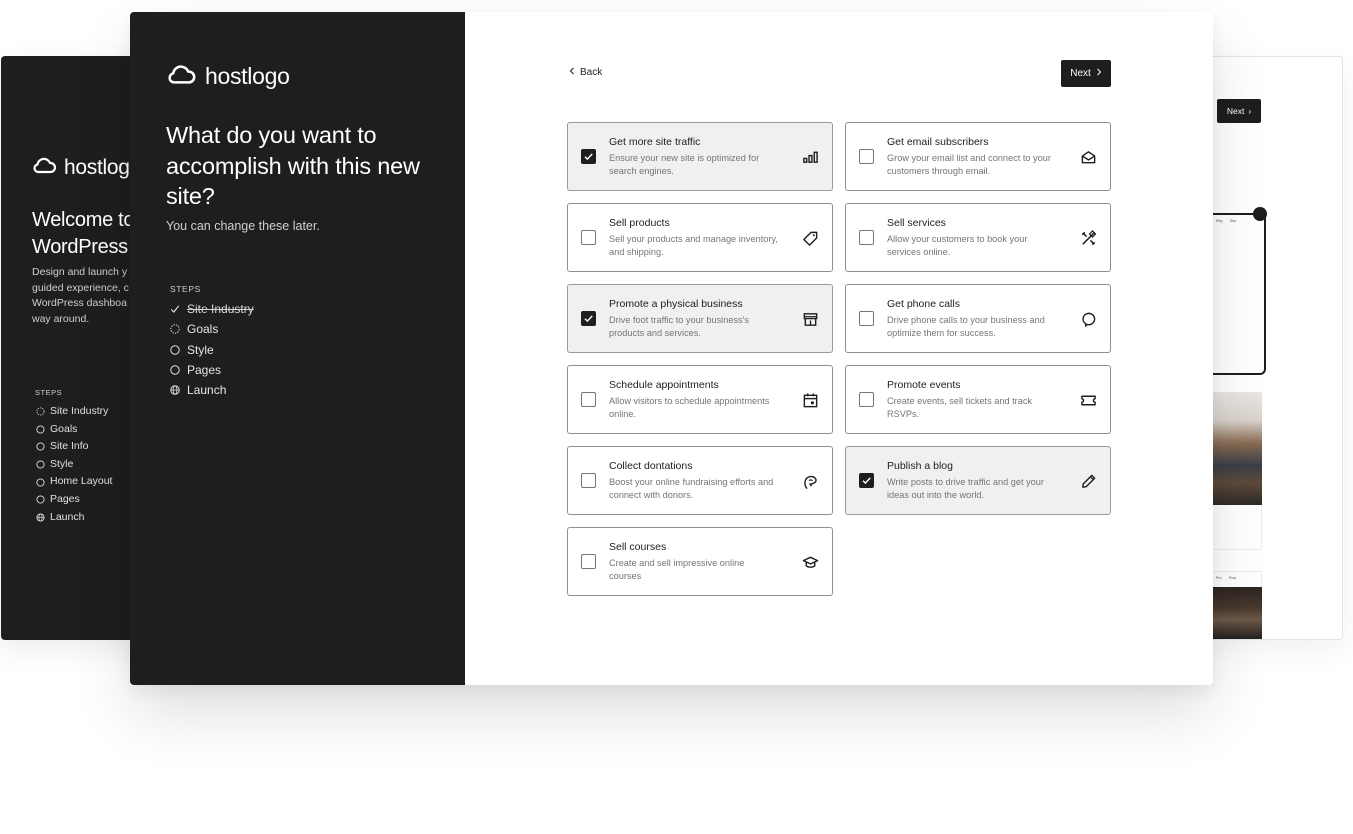  Describe the element at coordinates (1260, 214) in the screenshot. I see `device-camera-dot` at that location.